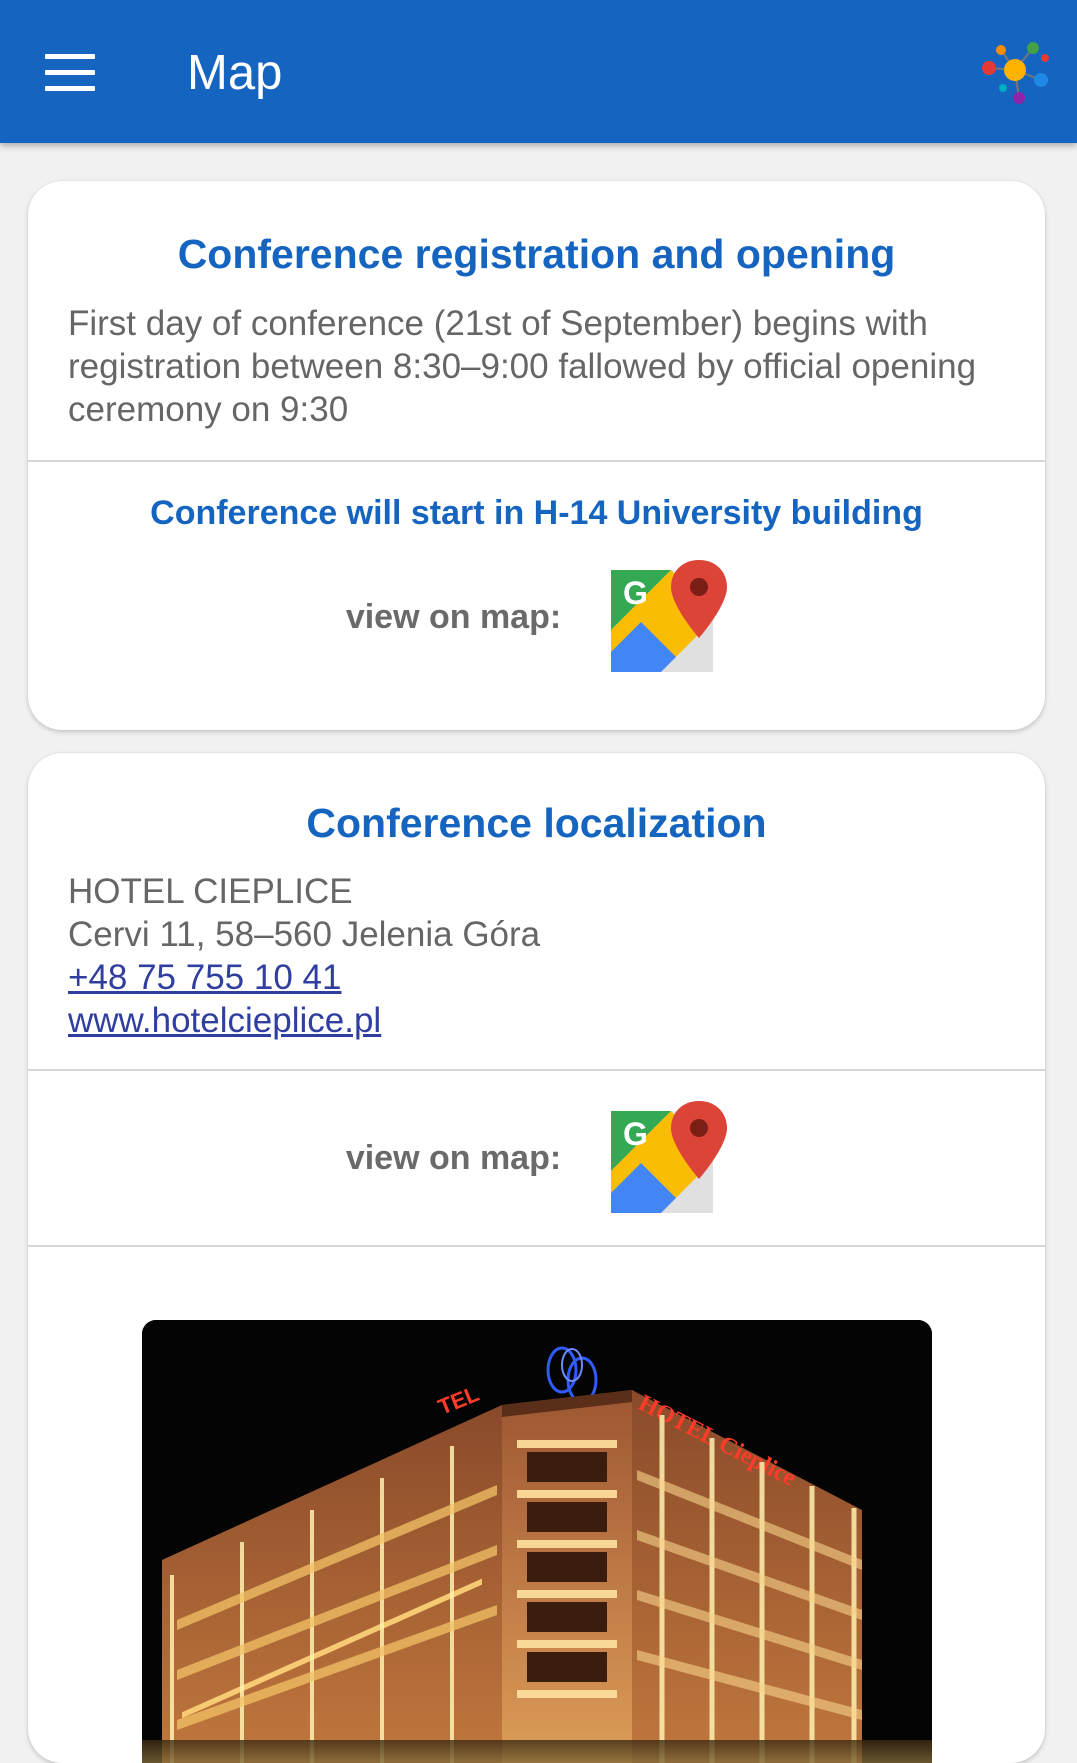 Image resolution: width=1077 pixels, height=1763 pixels. What do you see at coordinates (304, 934) in the screenshot?
I see `hotel-address: Cervi 11, 58–560 Jelenia Góra` at bounding box center [304, 934].